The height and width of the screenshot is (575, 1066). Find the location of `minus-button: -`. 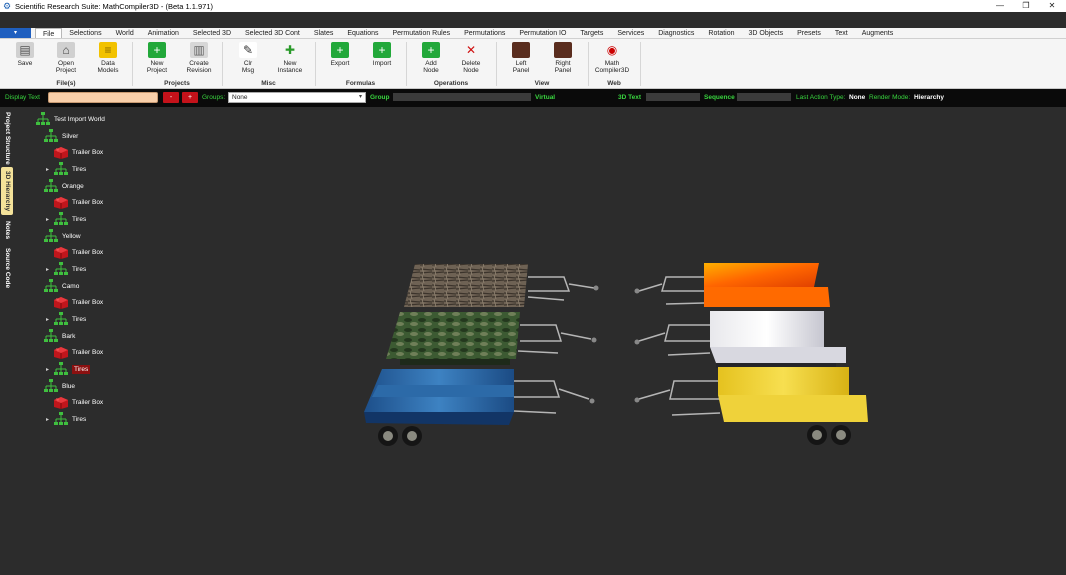

minus-button: - is located at coordinates (171, 97).